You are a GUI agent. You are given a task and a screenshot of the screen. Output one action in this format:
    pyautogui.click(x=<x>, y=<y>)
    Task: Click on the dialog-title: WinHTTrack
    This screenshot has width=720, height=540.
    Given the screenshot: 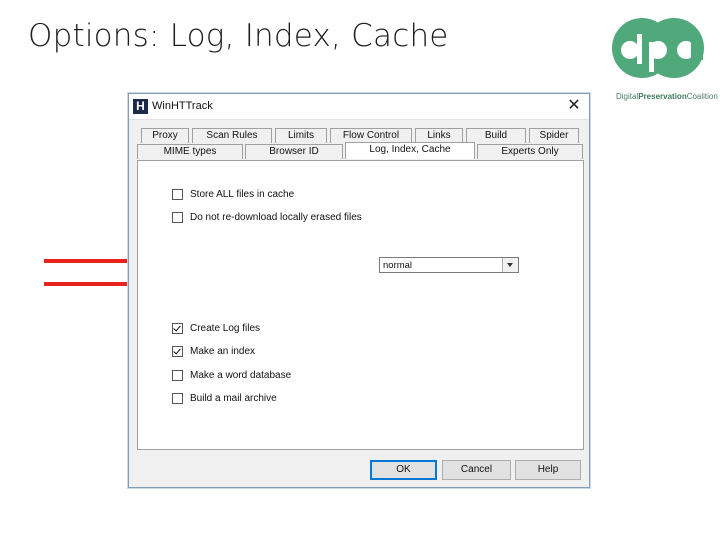 What is the action you would take?
    pyautogui.click(x=182, y=106)
    